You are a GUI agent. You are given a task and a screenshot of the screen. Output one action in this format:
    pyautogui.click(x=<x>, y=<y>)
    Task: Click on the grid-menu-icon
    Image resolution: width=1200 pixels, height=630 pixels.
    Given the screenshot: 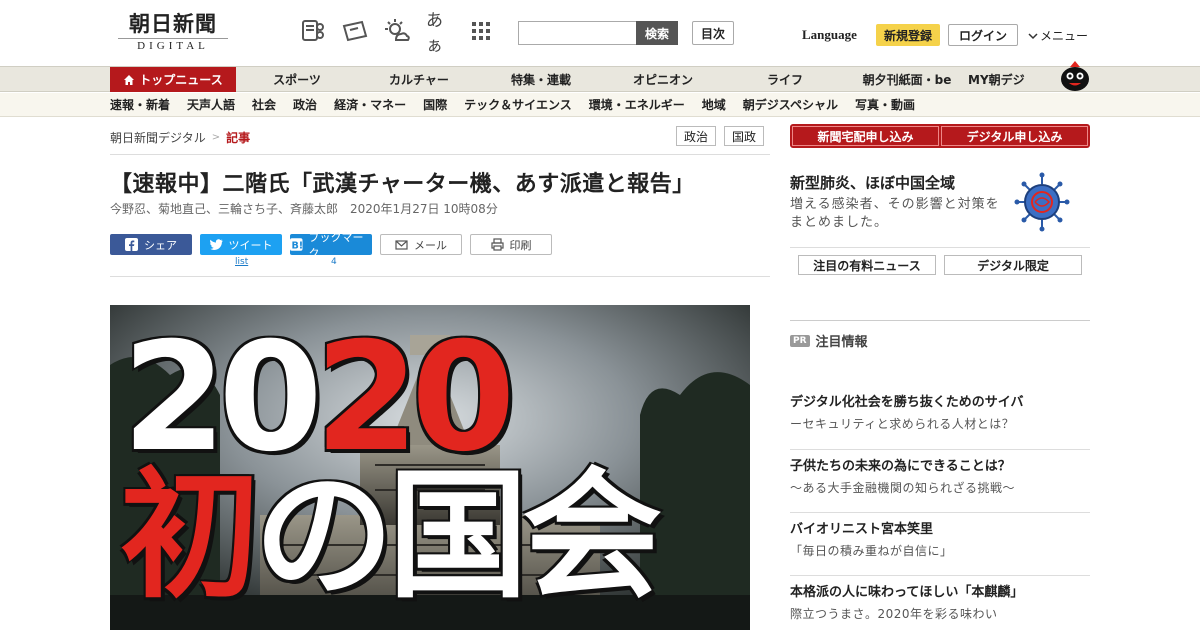 What is the action you would take?
    pyautogui.click(x=481, y=31)
    